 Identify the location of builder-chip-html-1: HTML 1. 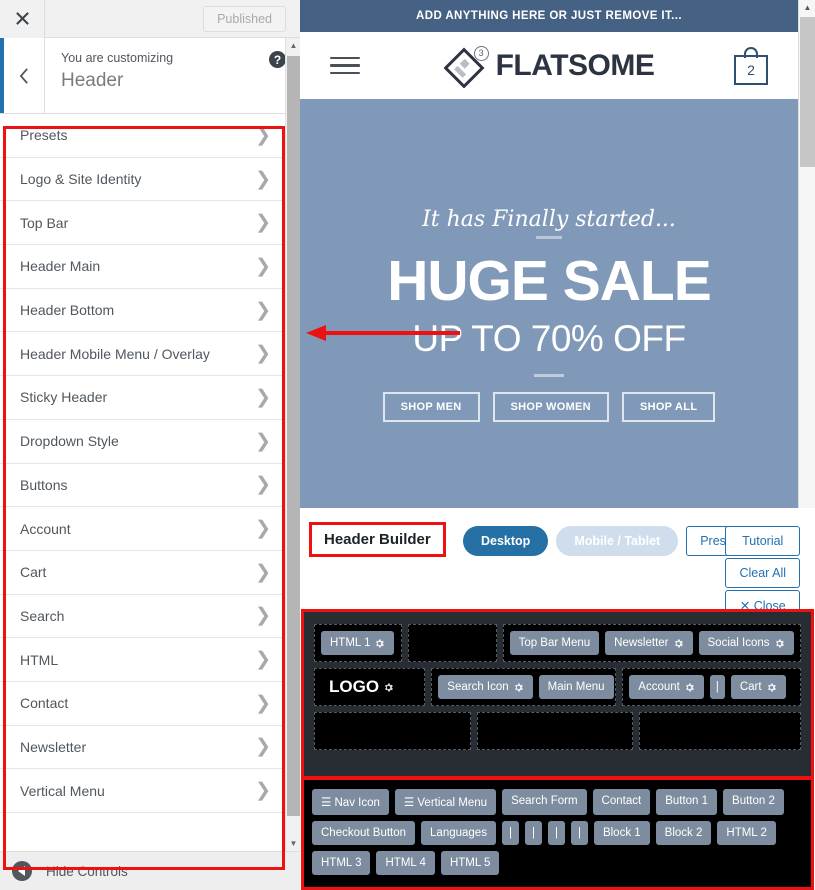
(358, 643).